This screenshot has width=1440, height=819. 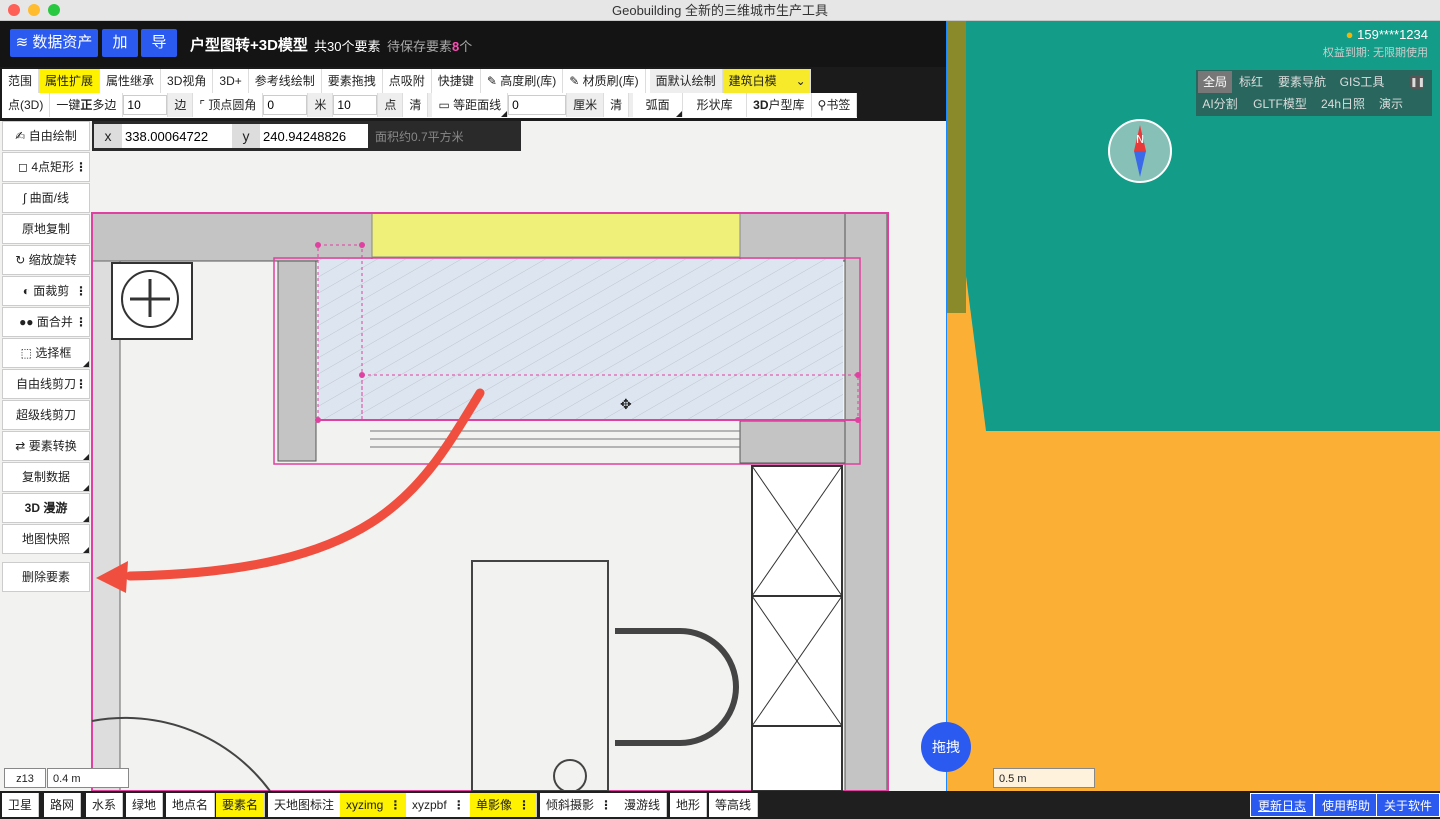 I want to click on tool-feature-drag: 要素拖拽, so click(x=352, y=81).